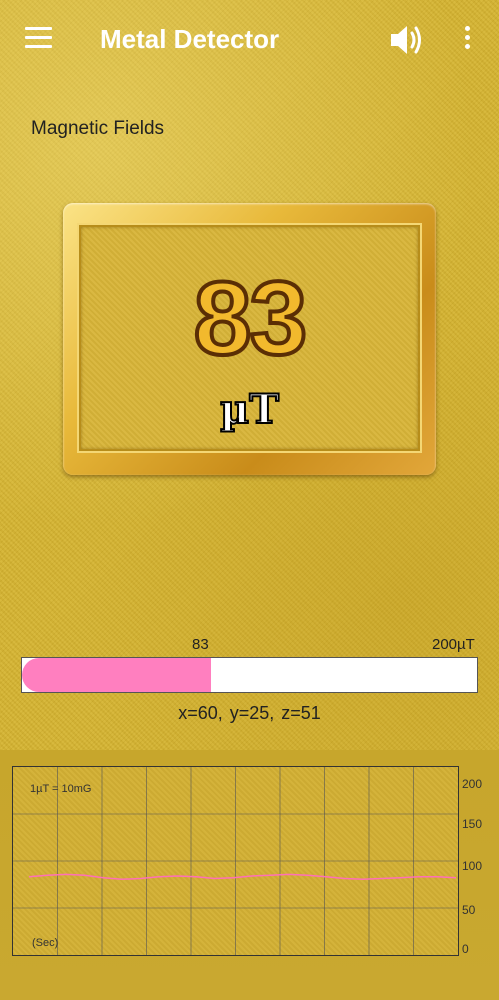 The image size is (499, 1000). Describe the element at coordinates (408, 40) in the screenshot. I see `speaker-volume-icon` at that location.